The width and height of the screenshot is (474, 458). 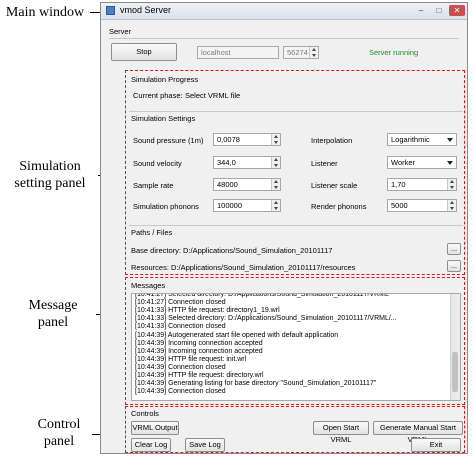 I want to click on port-value: 56274, so click(x=297, y=52).